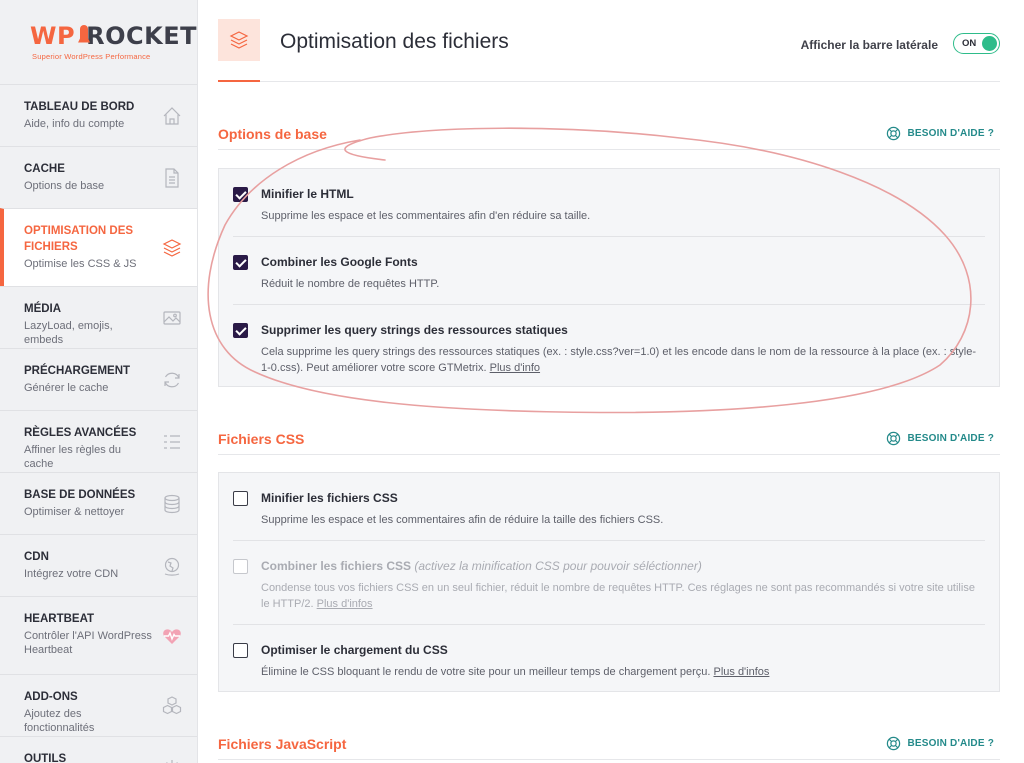 Image resolution: width=1024 pixels, height=763 pixels. Describe the element at coordinates (74, 124) in the screenshot. I see `sidebar-item-desc: Aide, info du compte` at that location.